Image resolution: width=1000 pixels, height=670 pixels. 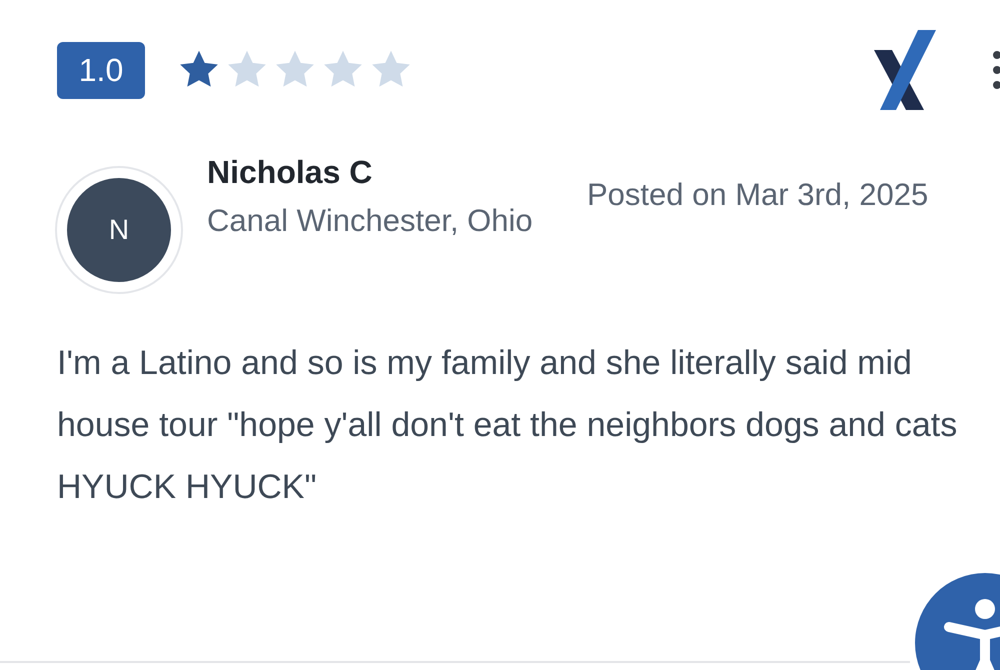 What do you see at coordinates (290, 172) in the screenshot?
I see `author-name: Nicholas C` at bounding box center [290, 172].